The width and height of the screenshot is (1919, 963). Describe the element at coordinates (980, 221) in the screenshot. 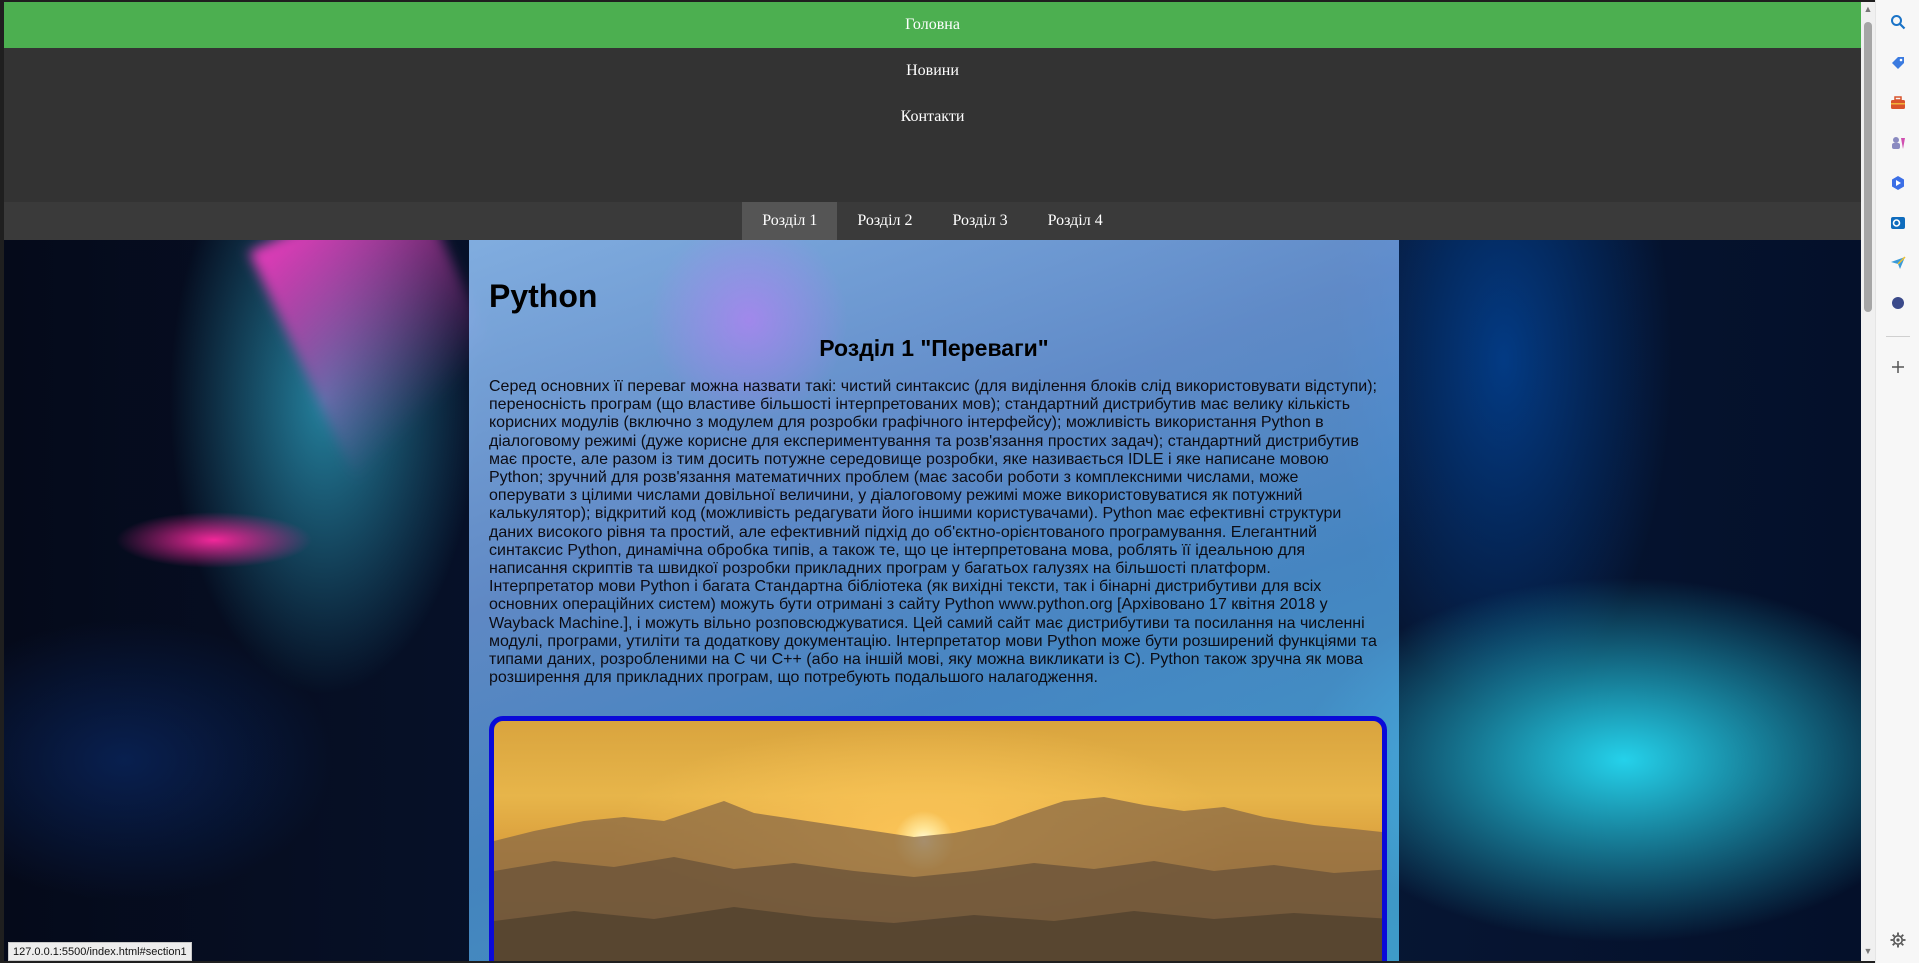

I see `tab-section-3: Розділ 3` at that location.